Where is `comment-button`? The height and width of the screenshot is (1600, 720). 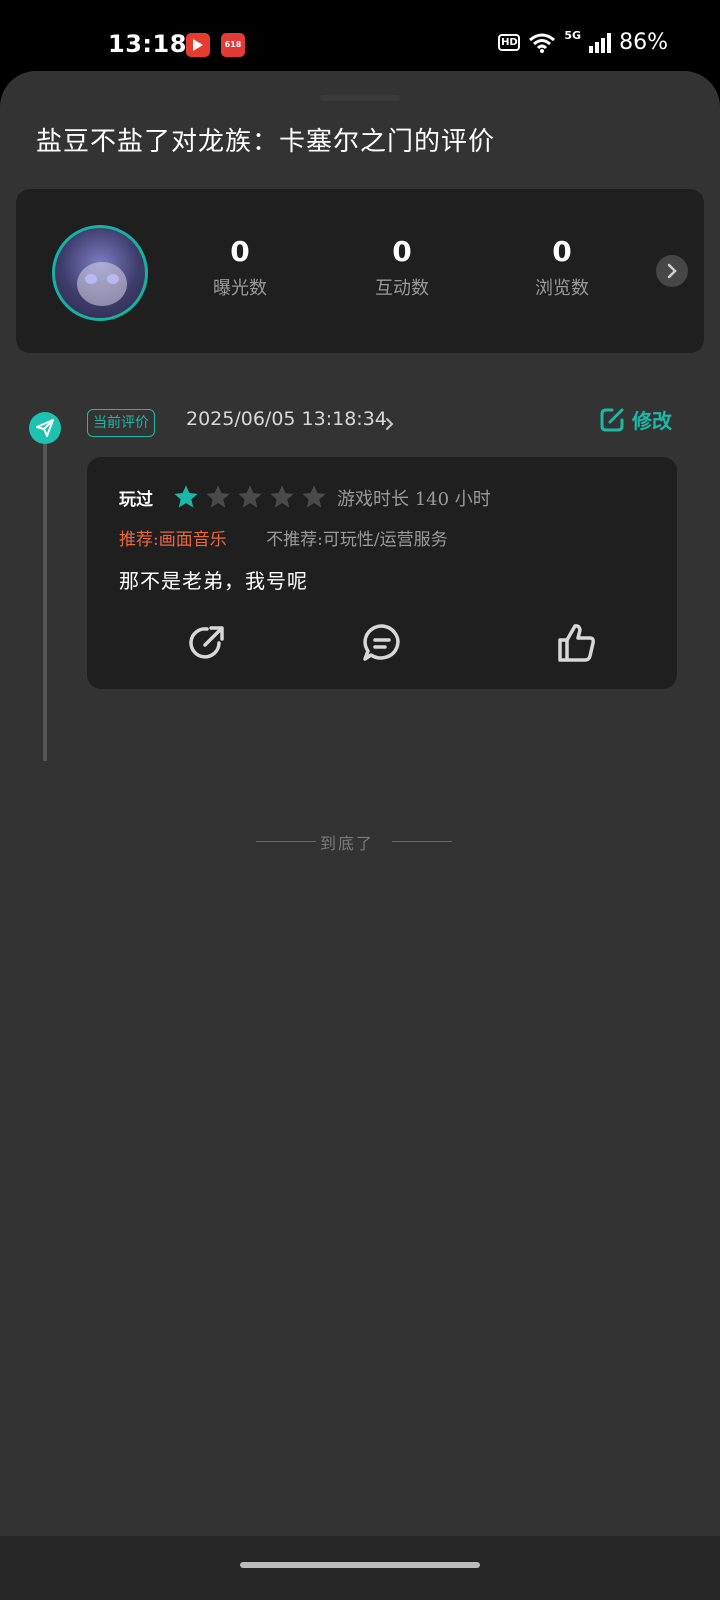 comment-button is located at coordinates (382, 643).